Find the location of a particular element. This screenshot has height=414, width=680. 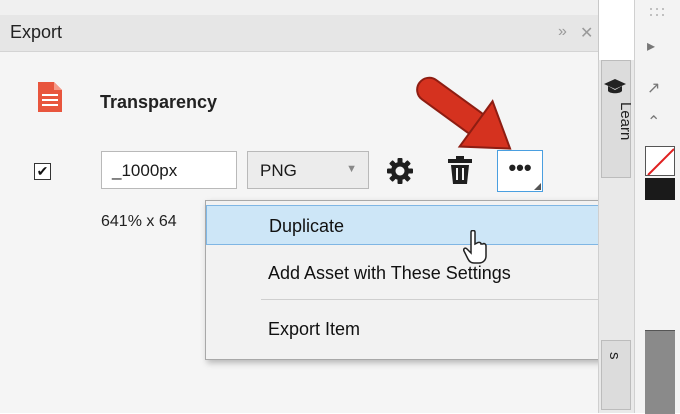

format-select: PNG ▼ is located at coordinates (308, 170).